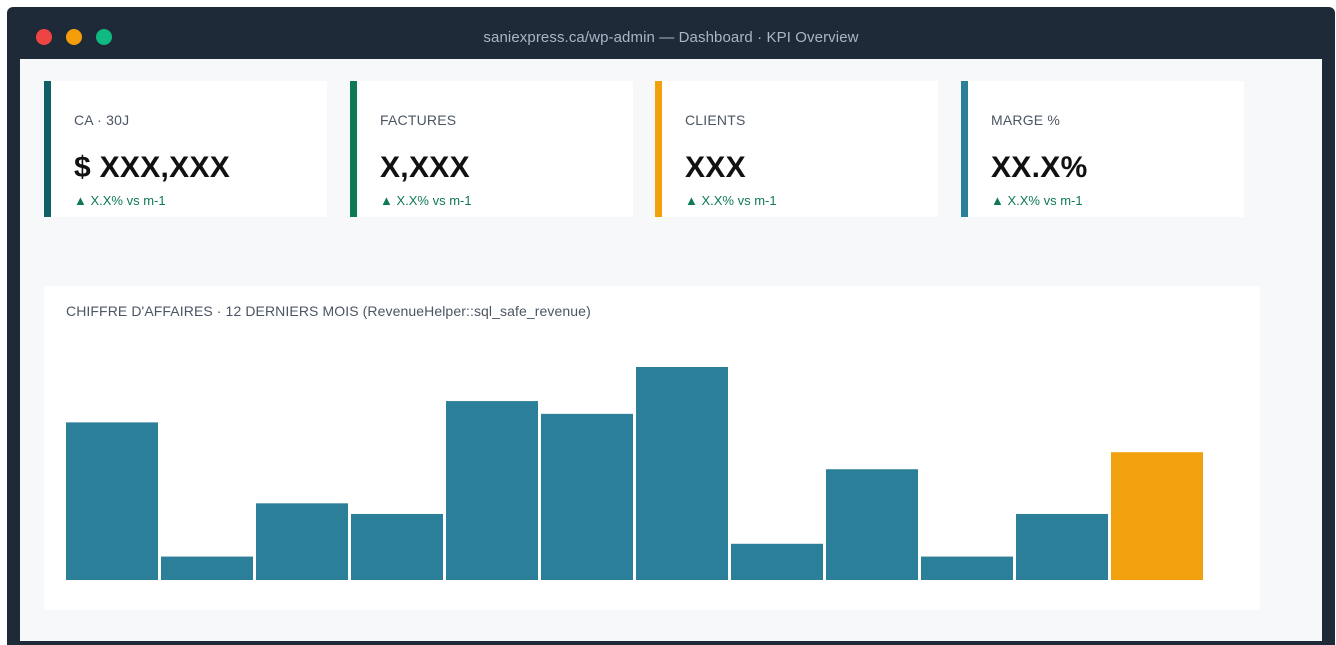  What do you see at coordinates (425, 167) in the screenshot?
I see `kpi-value: X,XXX` at bounding box center [425, 167].